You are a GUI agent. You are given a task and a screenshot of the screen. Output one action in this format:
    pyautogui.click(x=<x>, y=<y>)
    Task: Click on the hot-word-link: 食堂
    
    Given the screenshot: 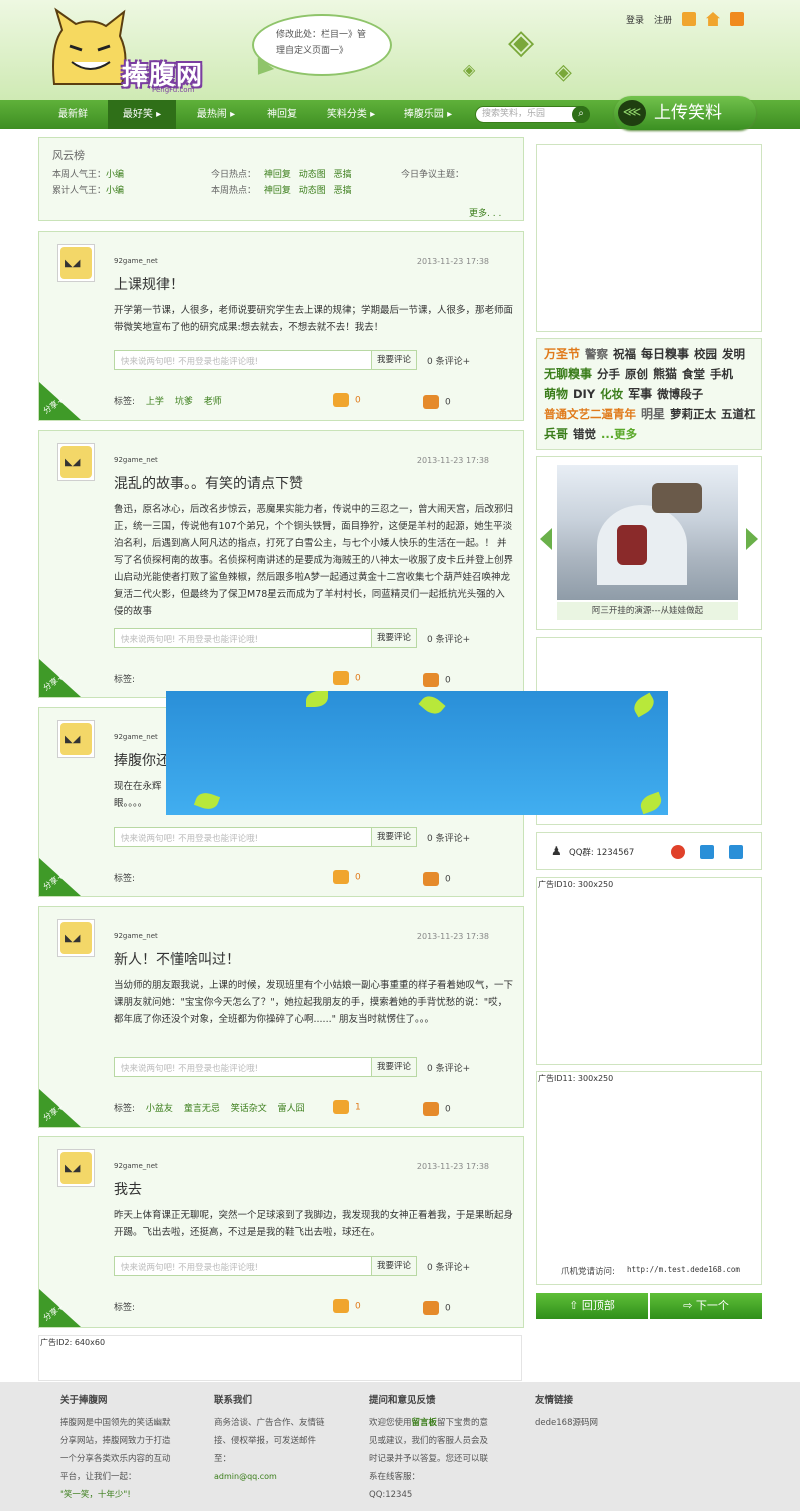 What is the action you would take?
    pyautogui.click(x=693, y=374)
    